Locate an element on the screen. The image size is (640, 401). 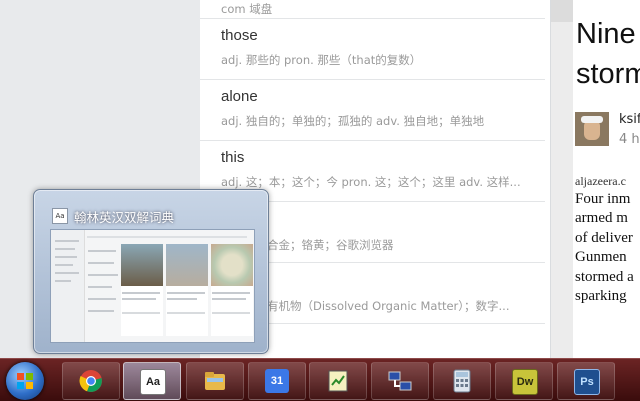
dreamweaver-icon: Dw is located at coordinates (525, 382).